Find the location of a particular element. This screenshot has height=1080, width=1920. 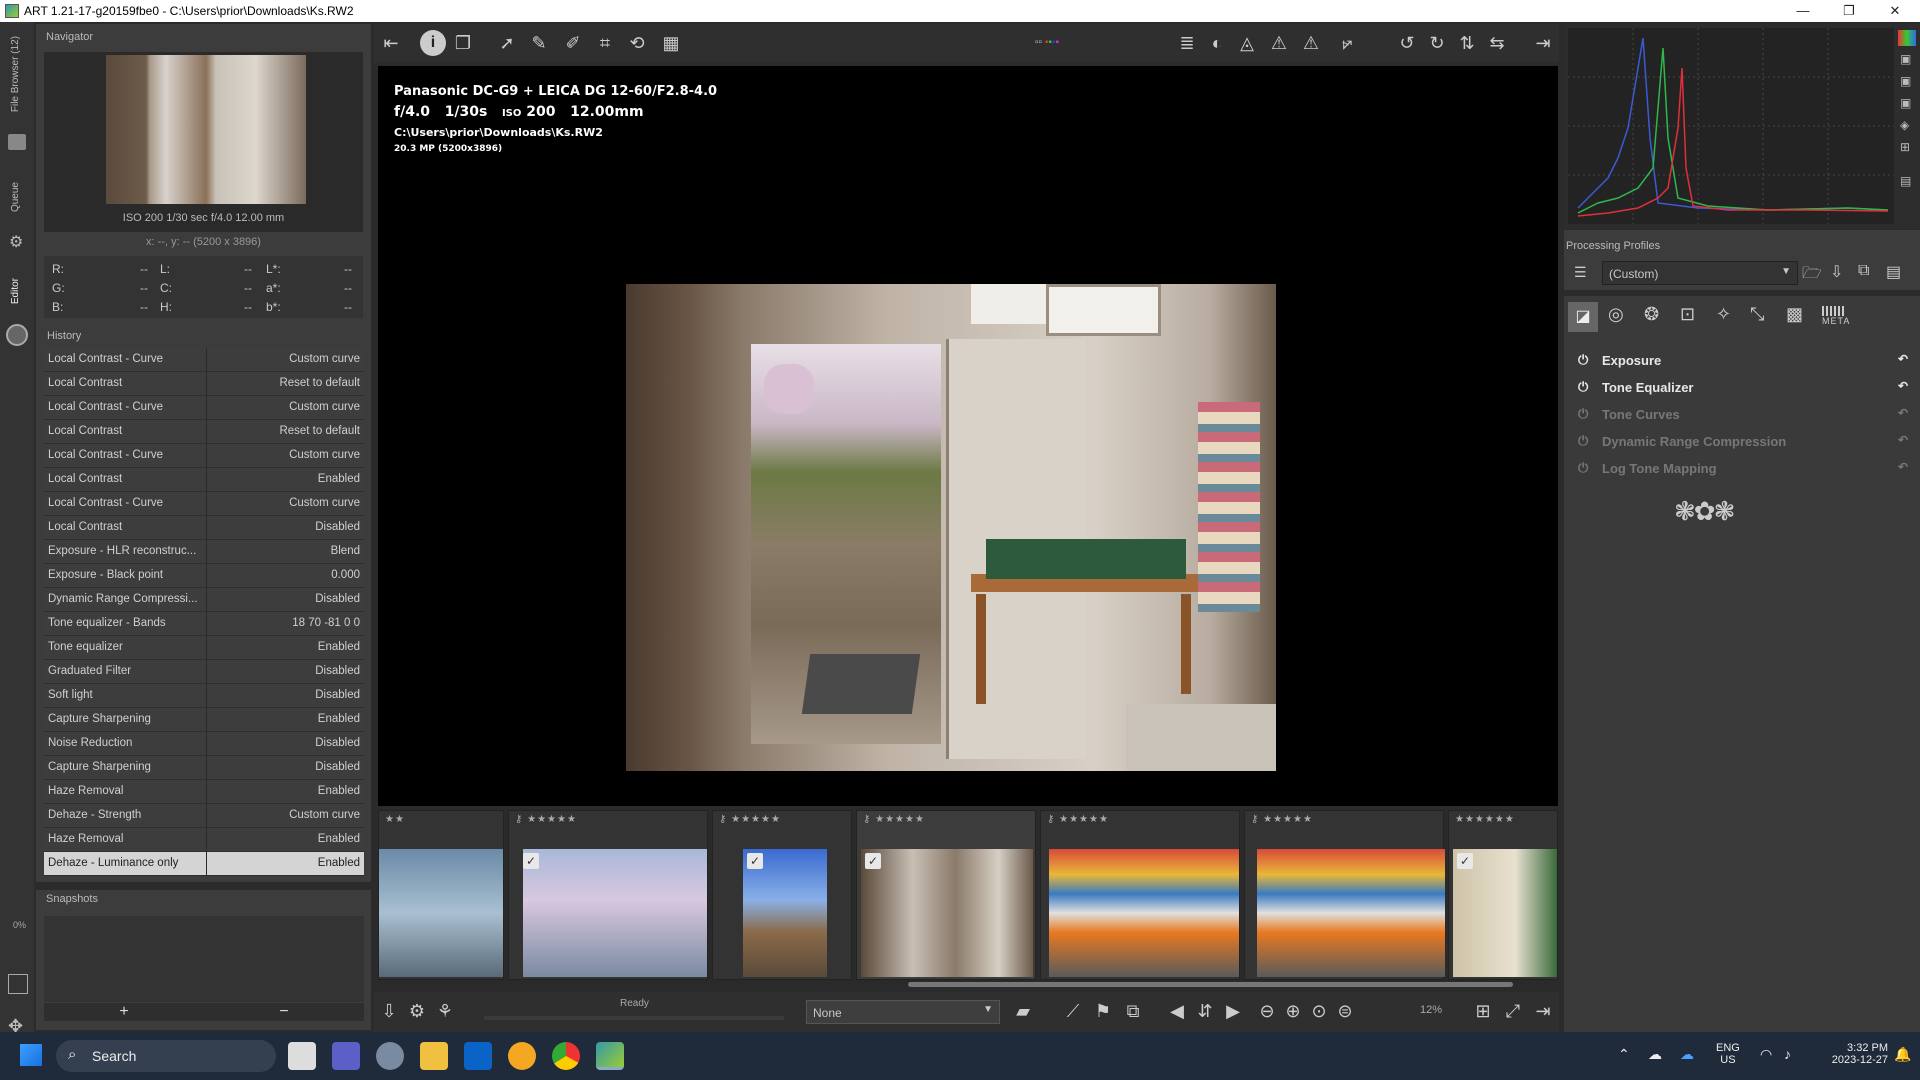

detail-tab-icon: ◎ is located at coordinates (1616, 314).